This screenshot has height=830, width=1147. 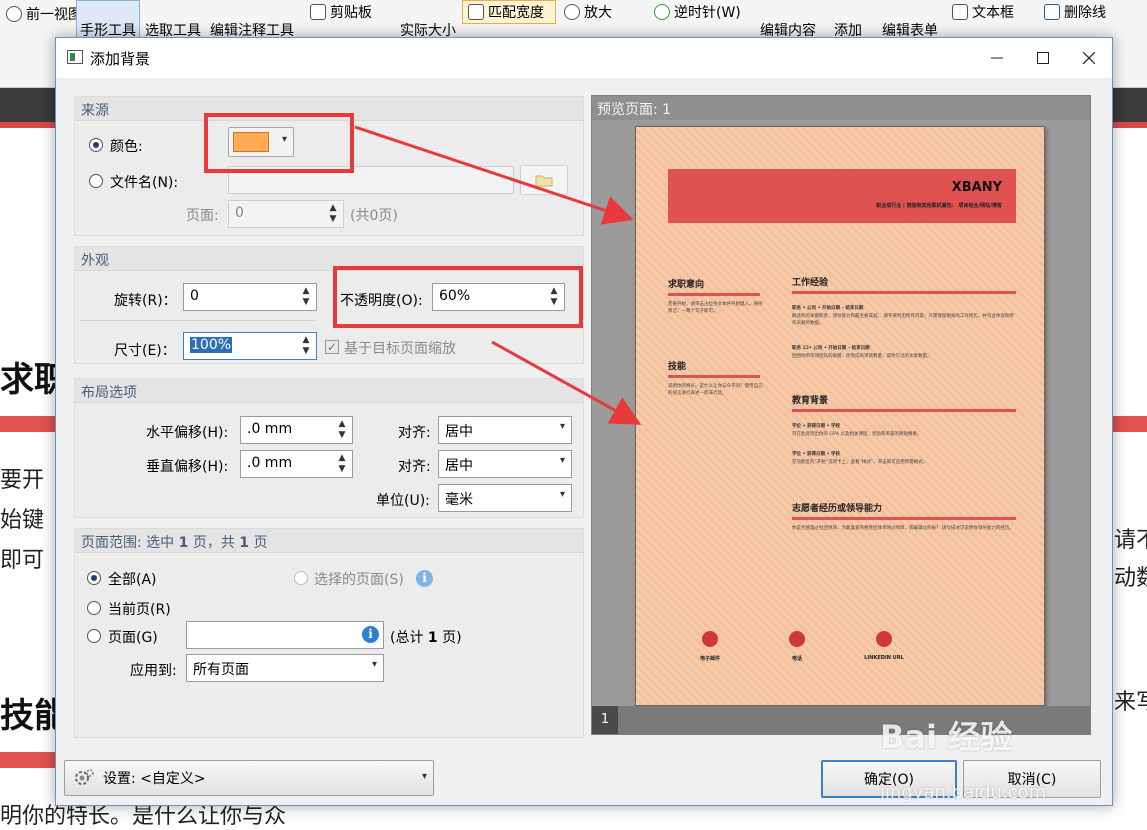 What do you see at coordinates (963, 792) in the screenshot?
I see `baidu-watermark-url: jingyan.baidu.com` at bounding box center [963, 792].